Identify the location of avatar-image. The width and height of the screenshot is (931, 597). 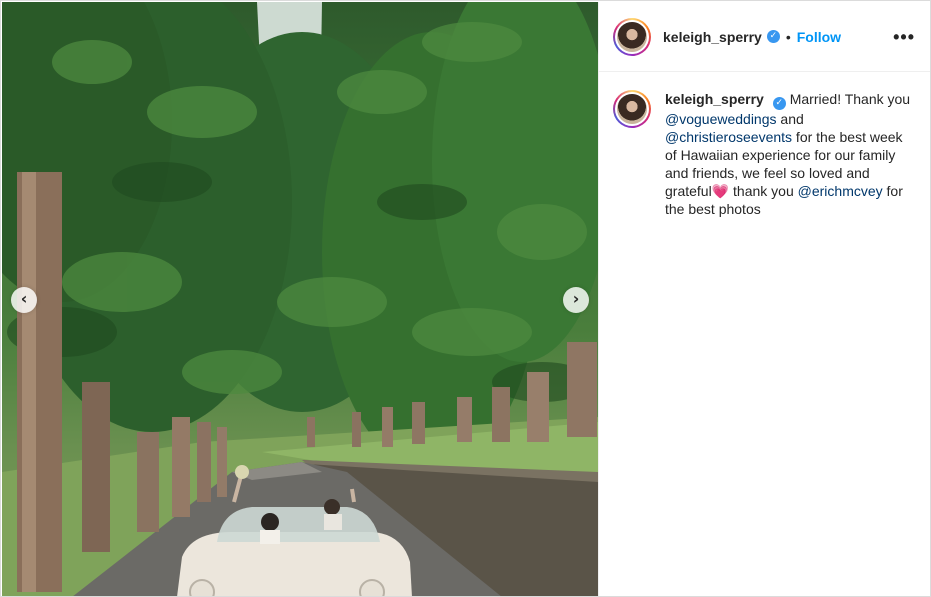
(632, 36).